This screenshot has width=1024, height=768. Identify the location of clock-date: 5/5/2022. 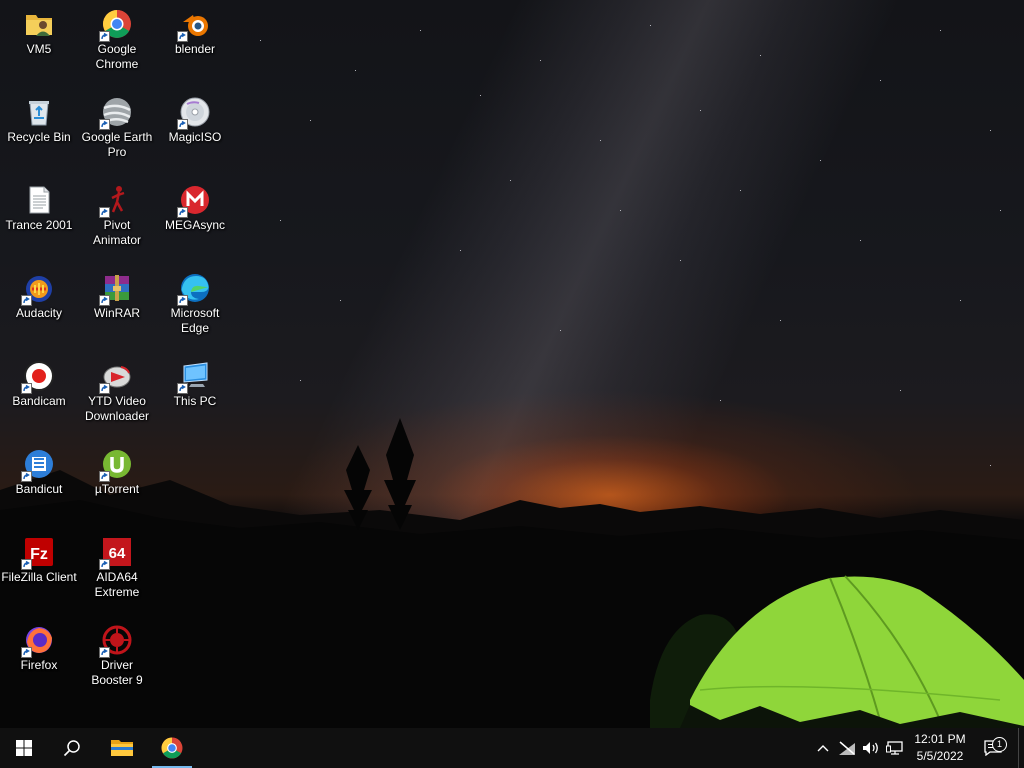
(940, 756).